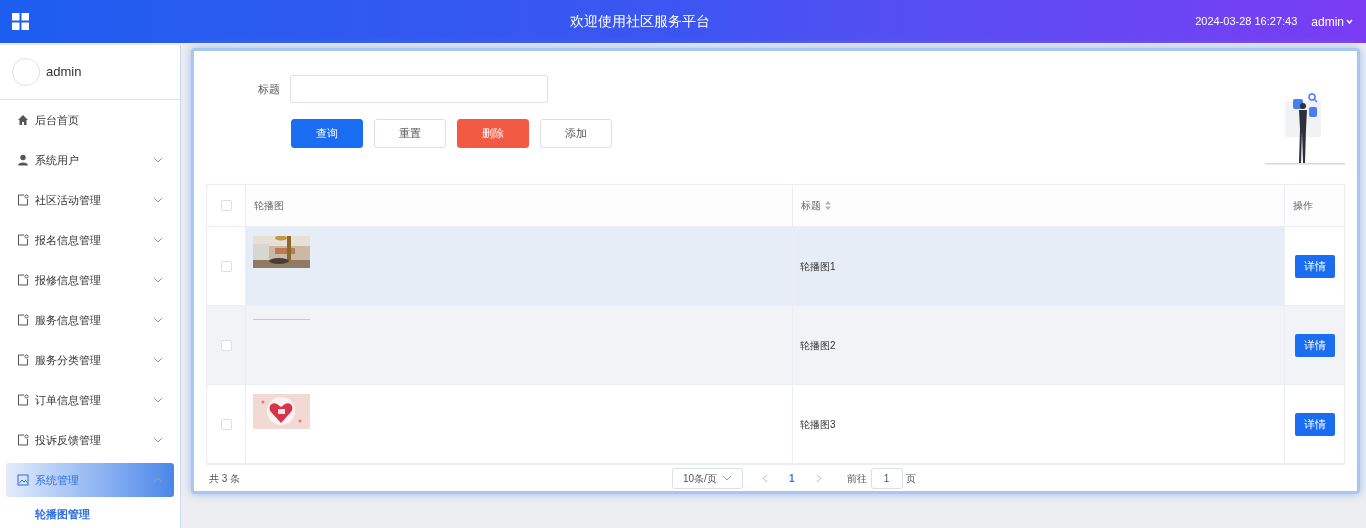 This screenshot has height=528, width=1366. What do you see at coordinates (226, 205) in the screenshot?
I see `select-all-checkbox` at bounding box center [226, 205].